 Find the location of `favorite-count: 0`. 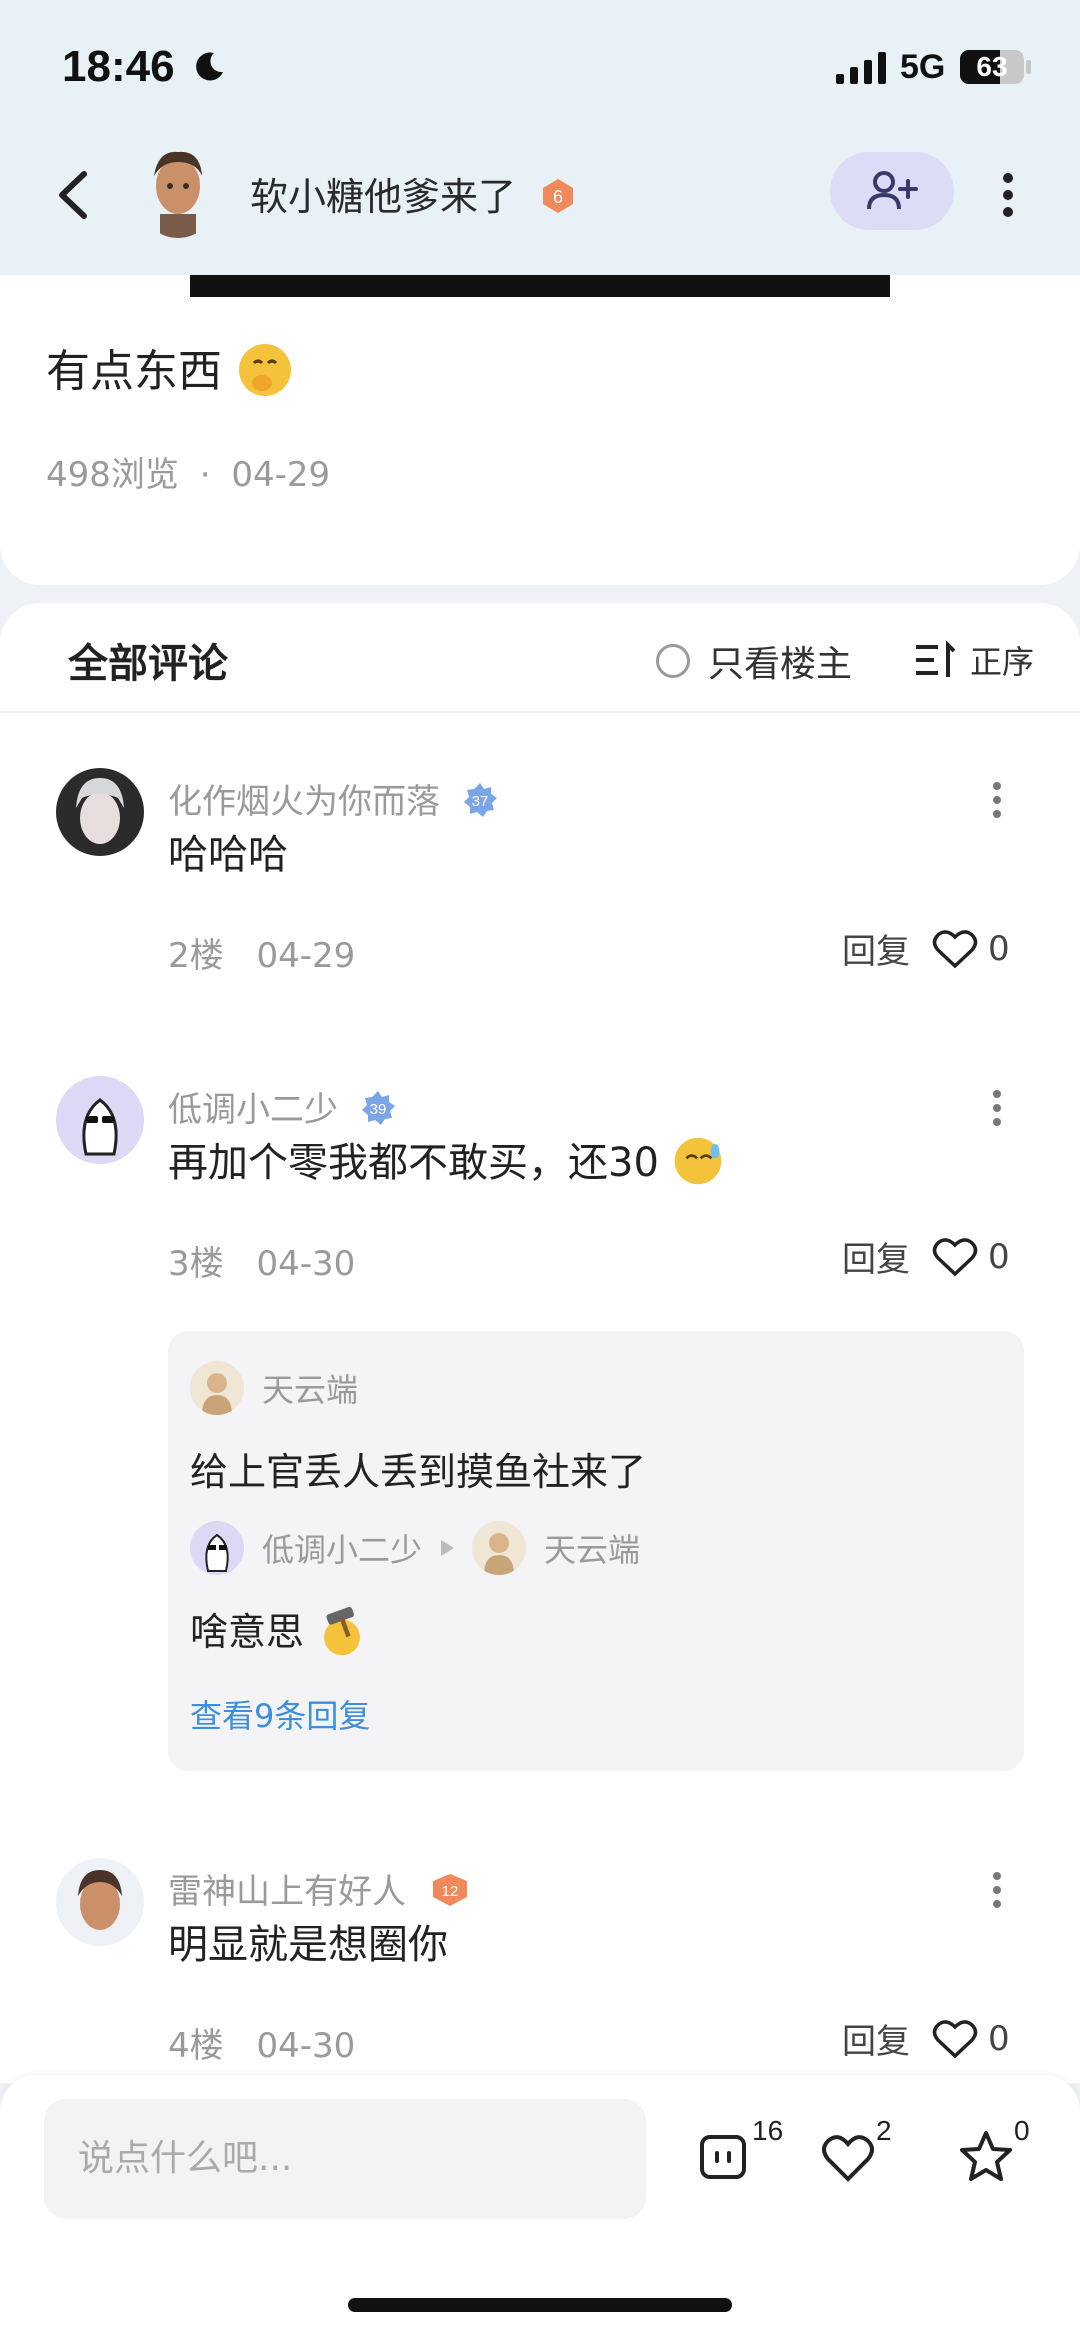

favorite-count: 0 is located at coordinates (1022, 2130).